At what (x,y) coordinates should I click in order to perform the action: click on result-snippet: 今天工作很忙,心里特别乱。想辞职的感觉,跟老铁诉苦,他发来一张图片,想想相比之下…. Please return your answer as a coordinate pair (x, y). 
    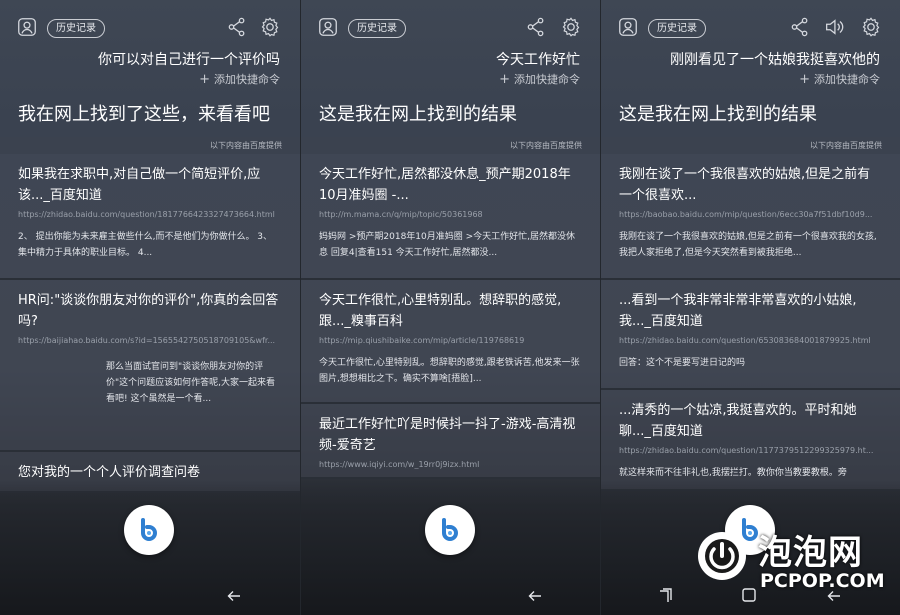
    Looking at the image, I should click on (449, 371).